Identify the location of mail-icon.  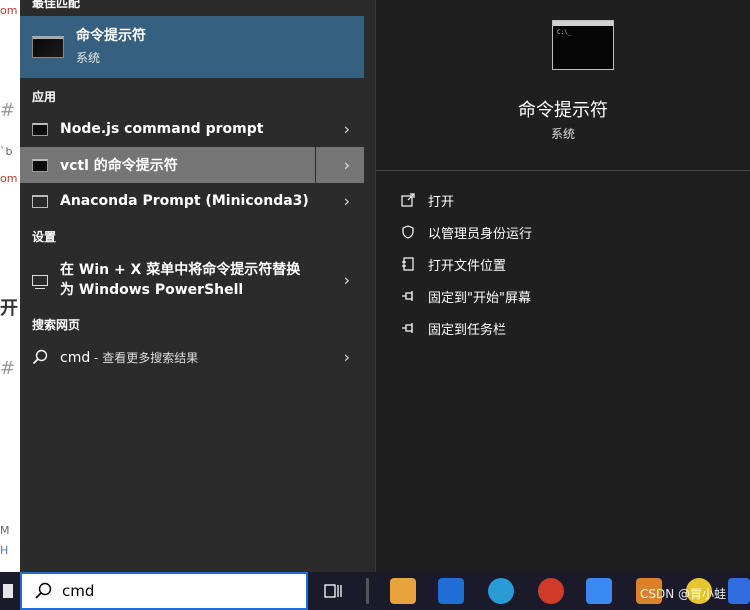
(739, 591).